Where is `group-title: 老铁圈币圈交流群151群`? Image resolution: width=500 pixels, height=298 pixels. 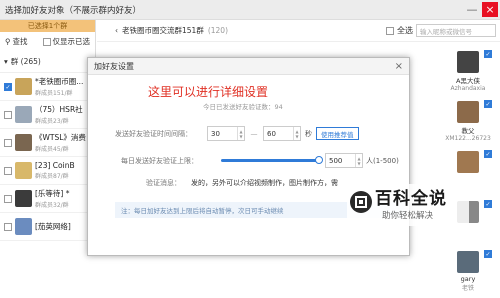 group-title: 老铁圈币圈交流群151群 is located at coordinates (163, 30).